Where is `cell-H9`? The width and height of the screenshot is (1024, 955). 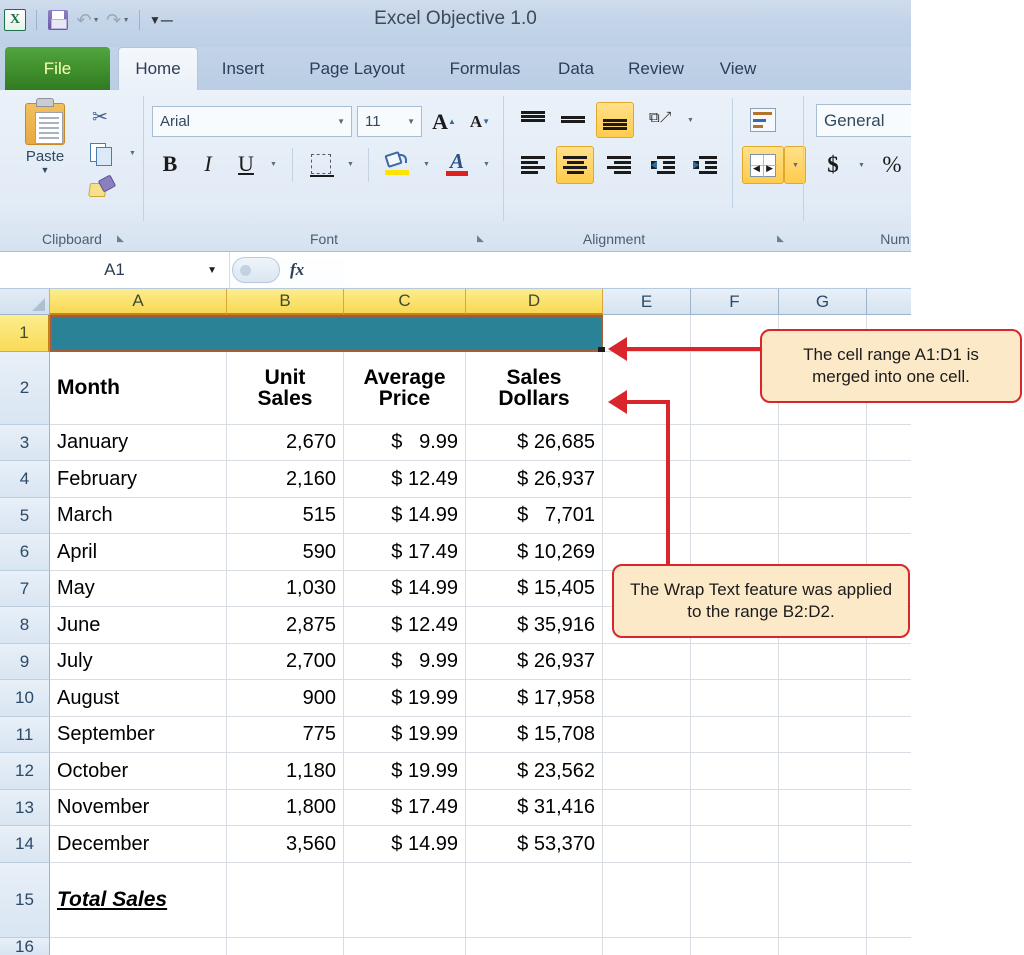
cell-H9 is located at coordinates (889, 662).